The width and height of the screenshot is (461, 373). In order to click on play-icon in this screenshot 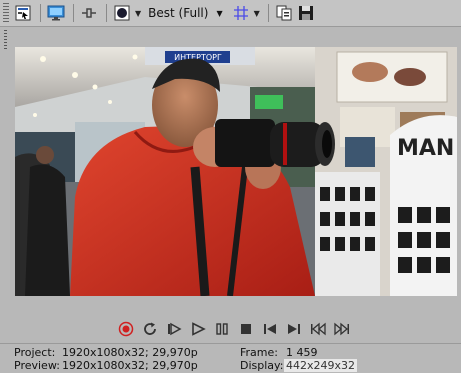, I will do `click(199, 329)`.